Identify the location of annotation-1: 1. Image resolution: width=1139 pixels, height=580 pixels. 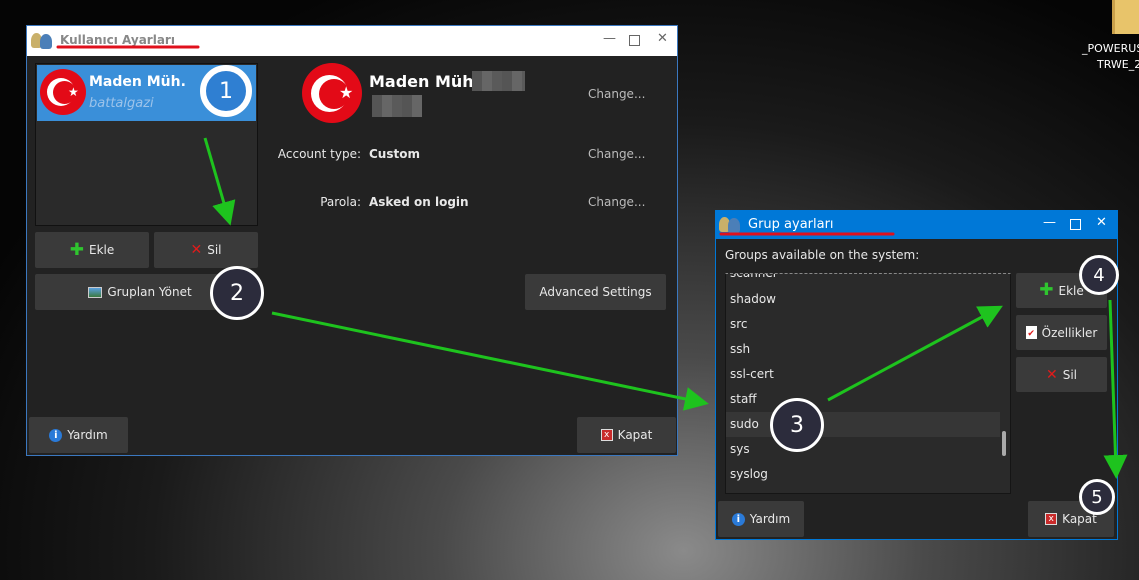
(226, 91).